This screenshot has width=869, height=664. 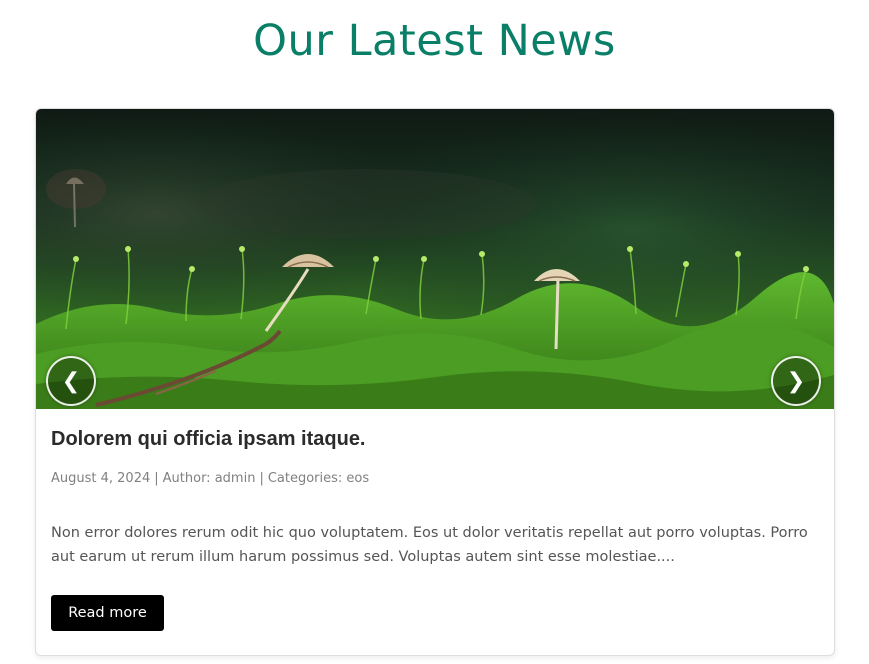 I want to click on chevron-left-icon: ❮, so click(x=71, y=381).